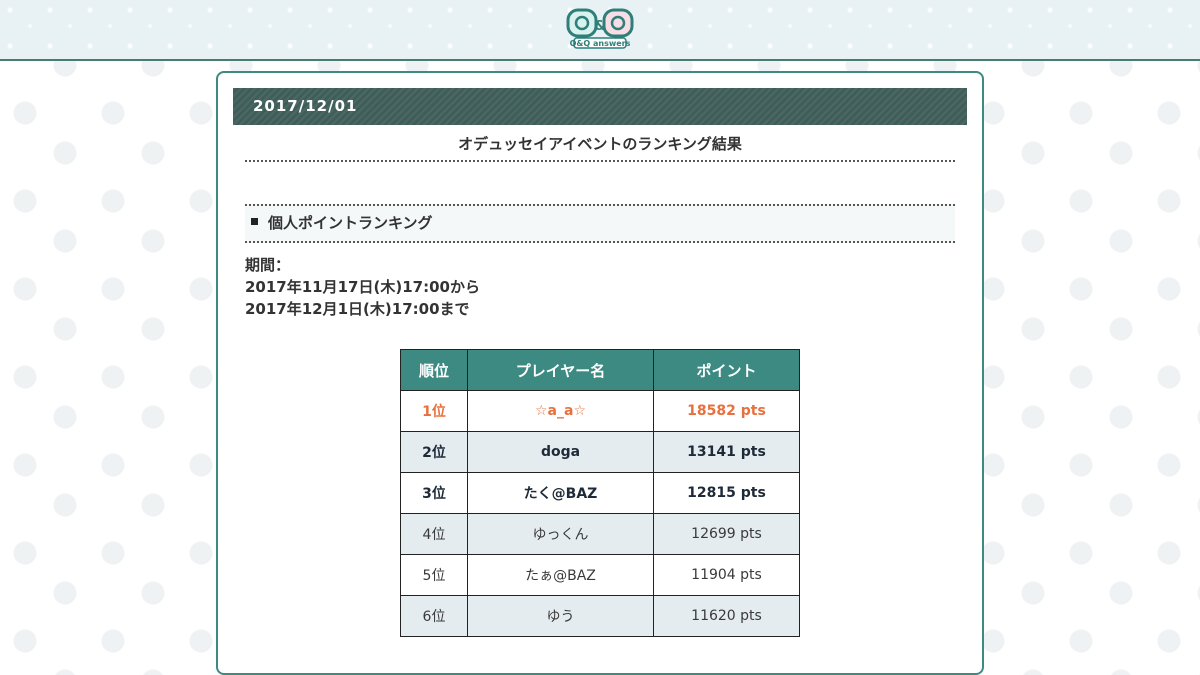 The width and height of the screenshot is (1200, 675). What do you see at coordinates (726, 493) in the screenshot?
I see `points-cell: 12815 pts` at bounding box center [726, 493].